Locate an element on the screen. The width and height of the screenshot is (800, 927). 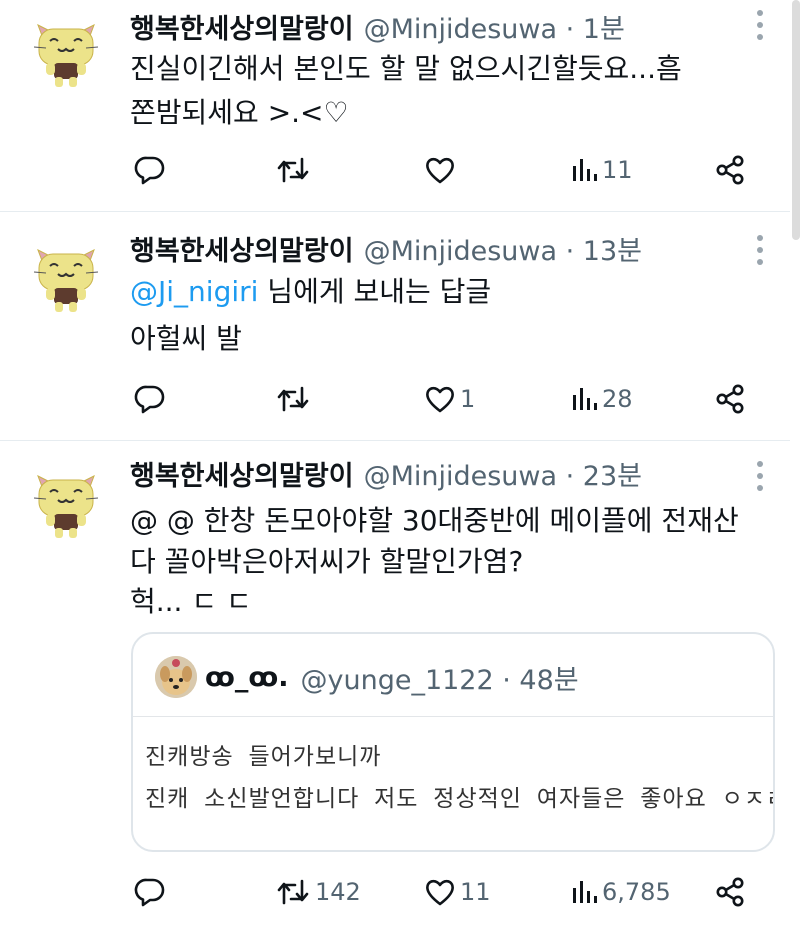
reply-context: @Ji_nigiri 님에게 보내는 답글 is located at coordinates (310, 292).